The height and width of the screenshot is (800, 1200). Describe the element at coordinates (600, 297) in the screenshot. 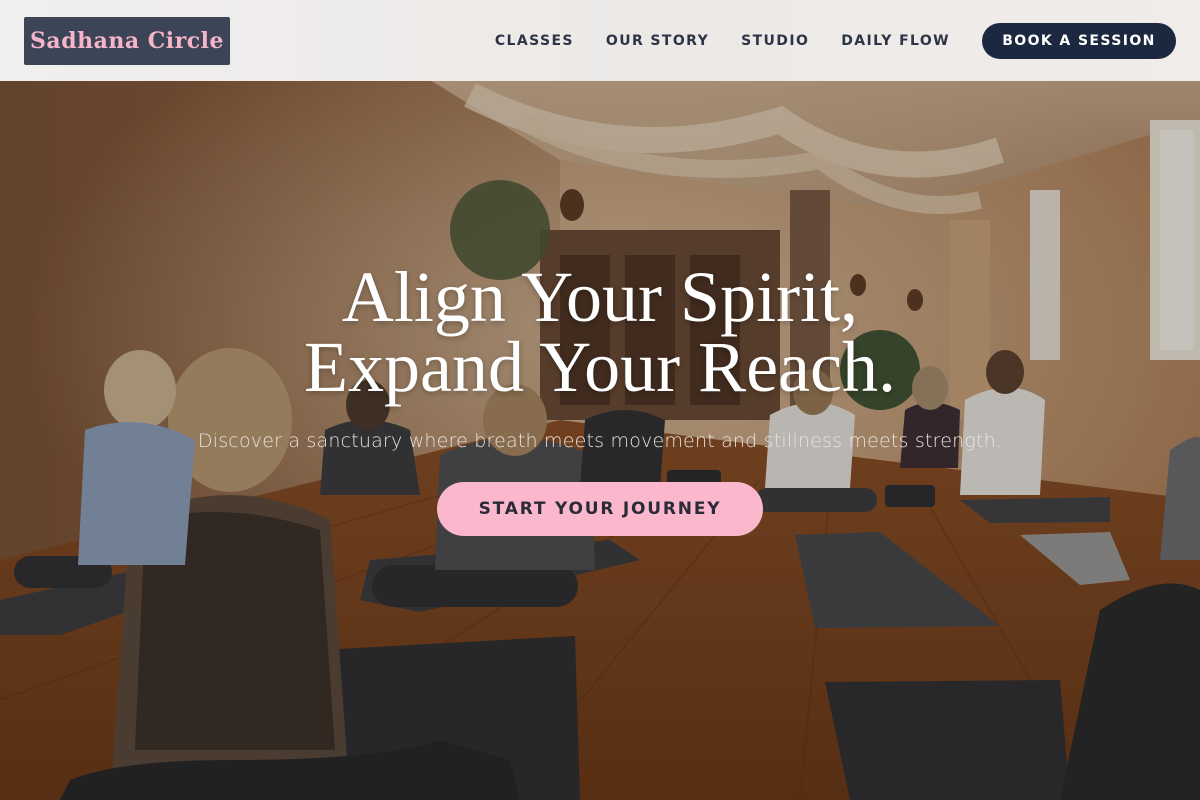

I see `hero-headline-line-1: Align Your Spirit,` at that location.